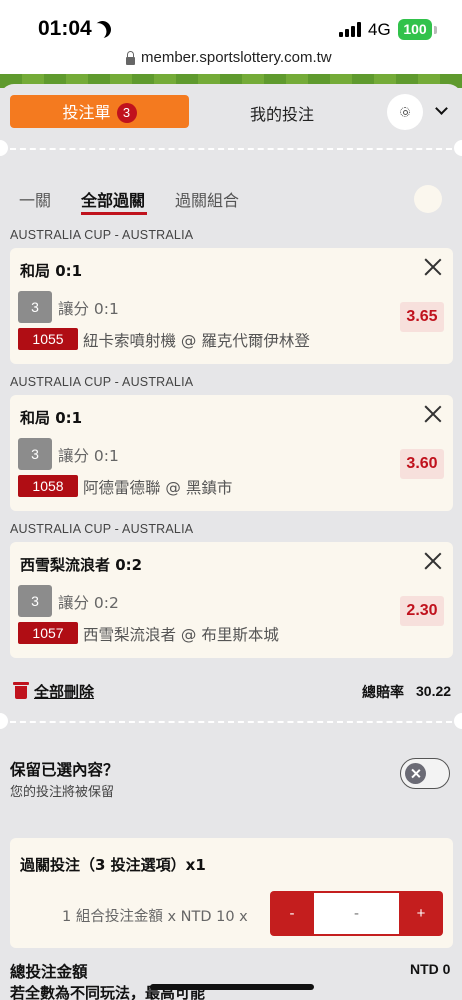 This screenshot has height=1000, width=462. What do you see at coordinates (232, 987) in the screenshot?
I see `home-indicator` at bounding box center [232, 987].